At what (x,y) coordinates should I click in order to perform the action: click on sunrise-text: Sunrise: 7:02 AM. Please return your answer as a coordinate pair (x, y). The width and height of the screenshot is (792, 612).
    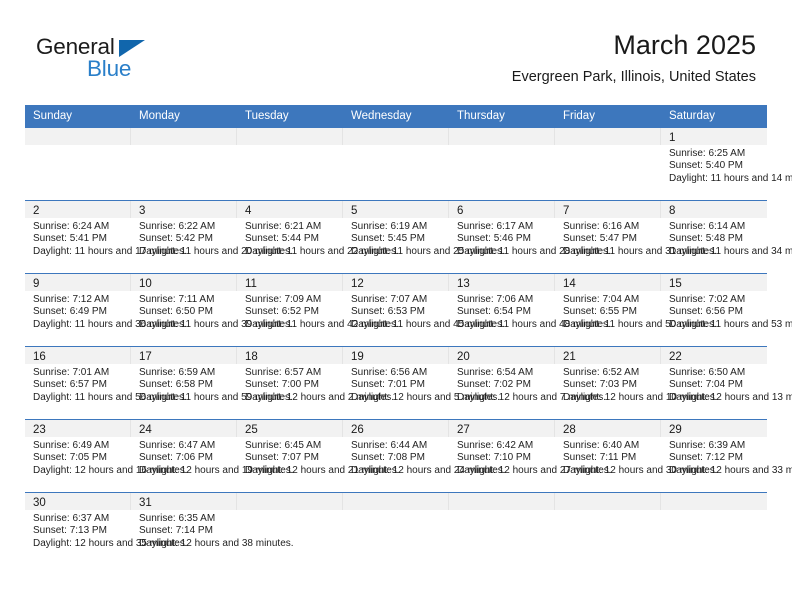
    Looking at the image, I should click on (707, 299).